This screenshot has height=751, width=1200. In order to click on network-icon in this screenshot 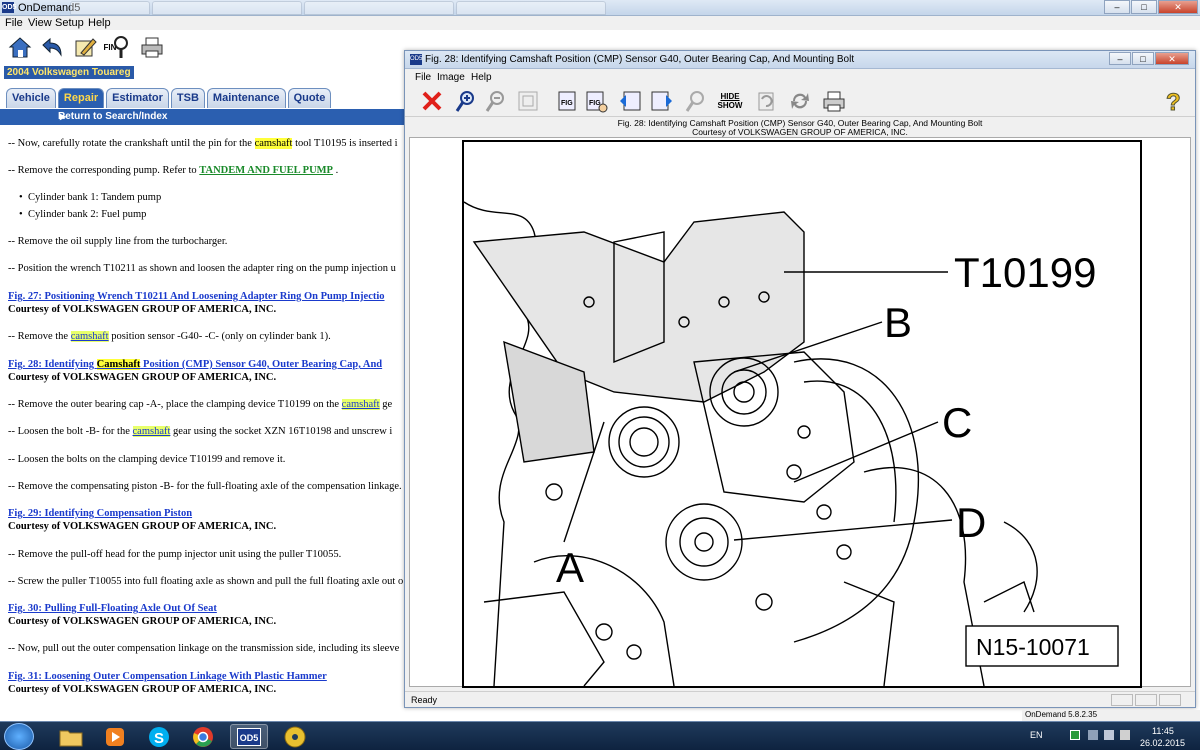, I will do `click(1109, 735)`.